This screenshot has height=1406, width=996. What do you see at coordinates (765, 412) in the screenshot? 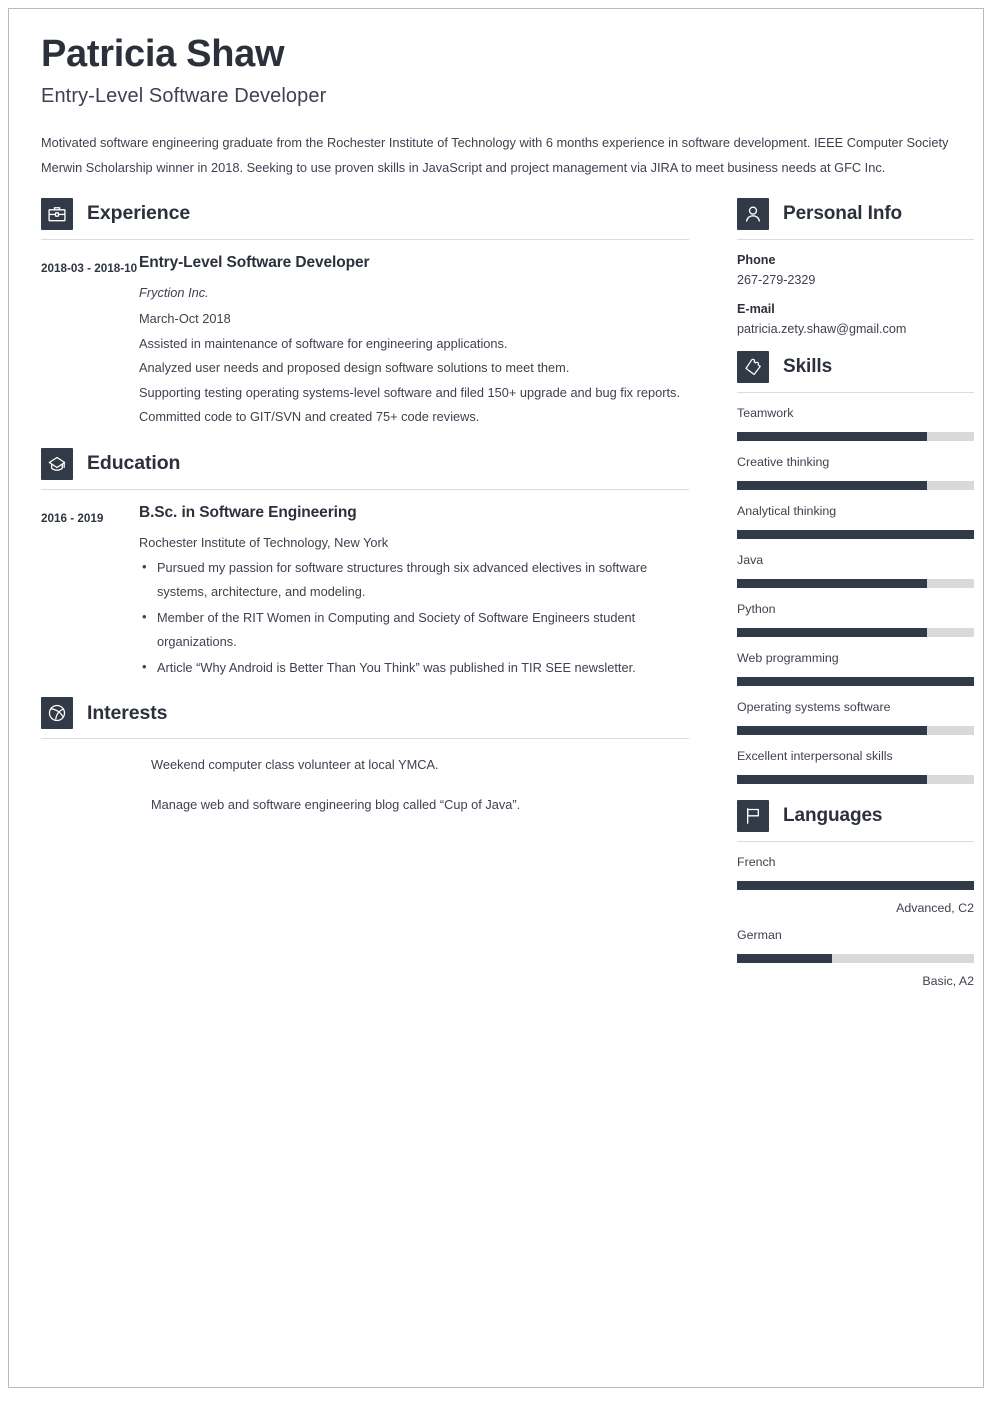
I see `skill-name: Teamwork` at bounding box center [765, 412].